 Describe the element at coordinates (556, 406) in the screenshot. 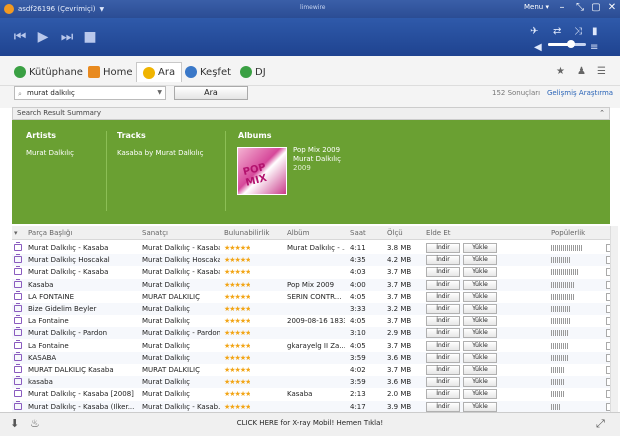

I see `popularity-bar` at that location.